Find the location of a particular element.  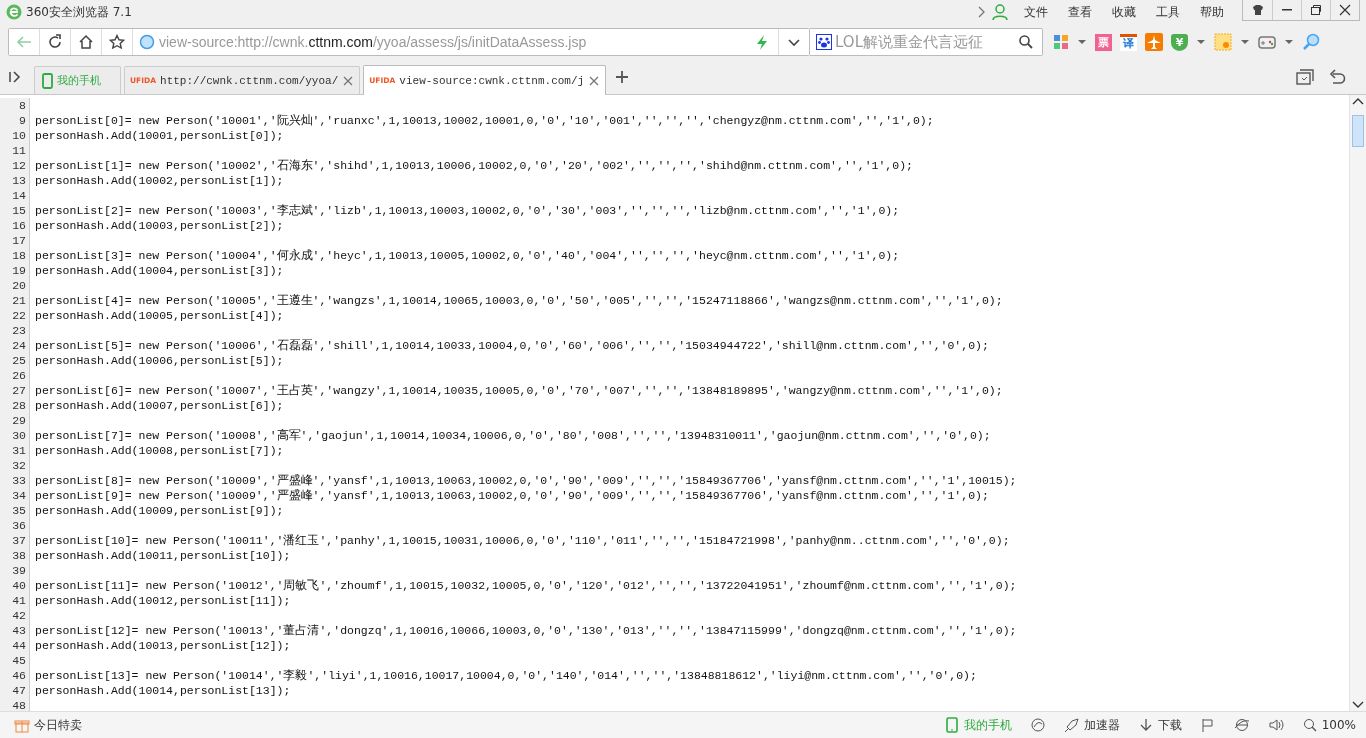

code-line: personList[7]= new Person('10008','高军','gaojun',1,10014,10034,10006,0,'0','80','008','','','13948310011','gaojun@nm.cttnm.com','','0',0); is located at coordinates (512, 435).